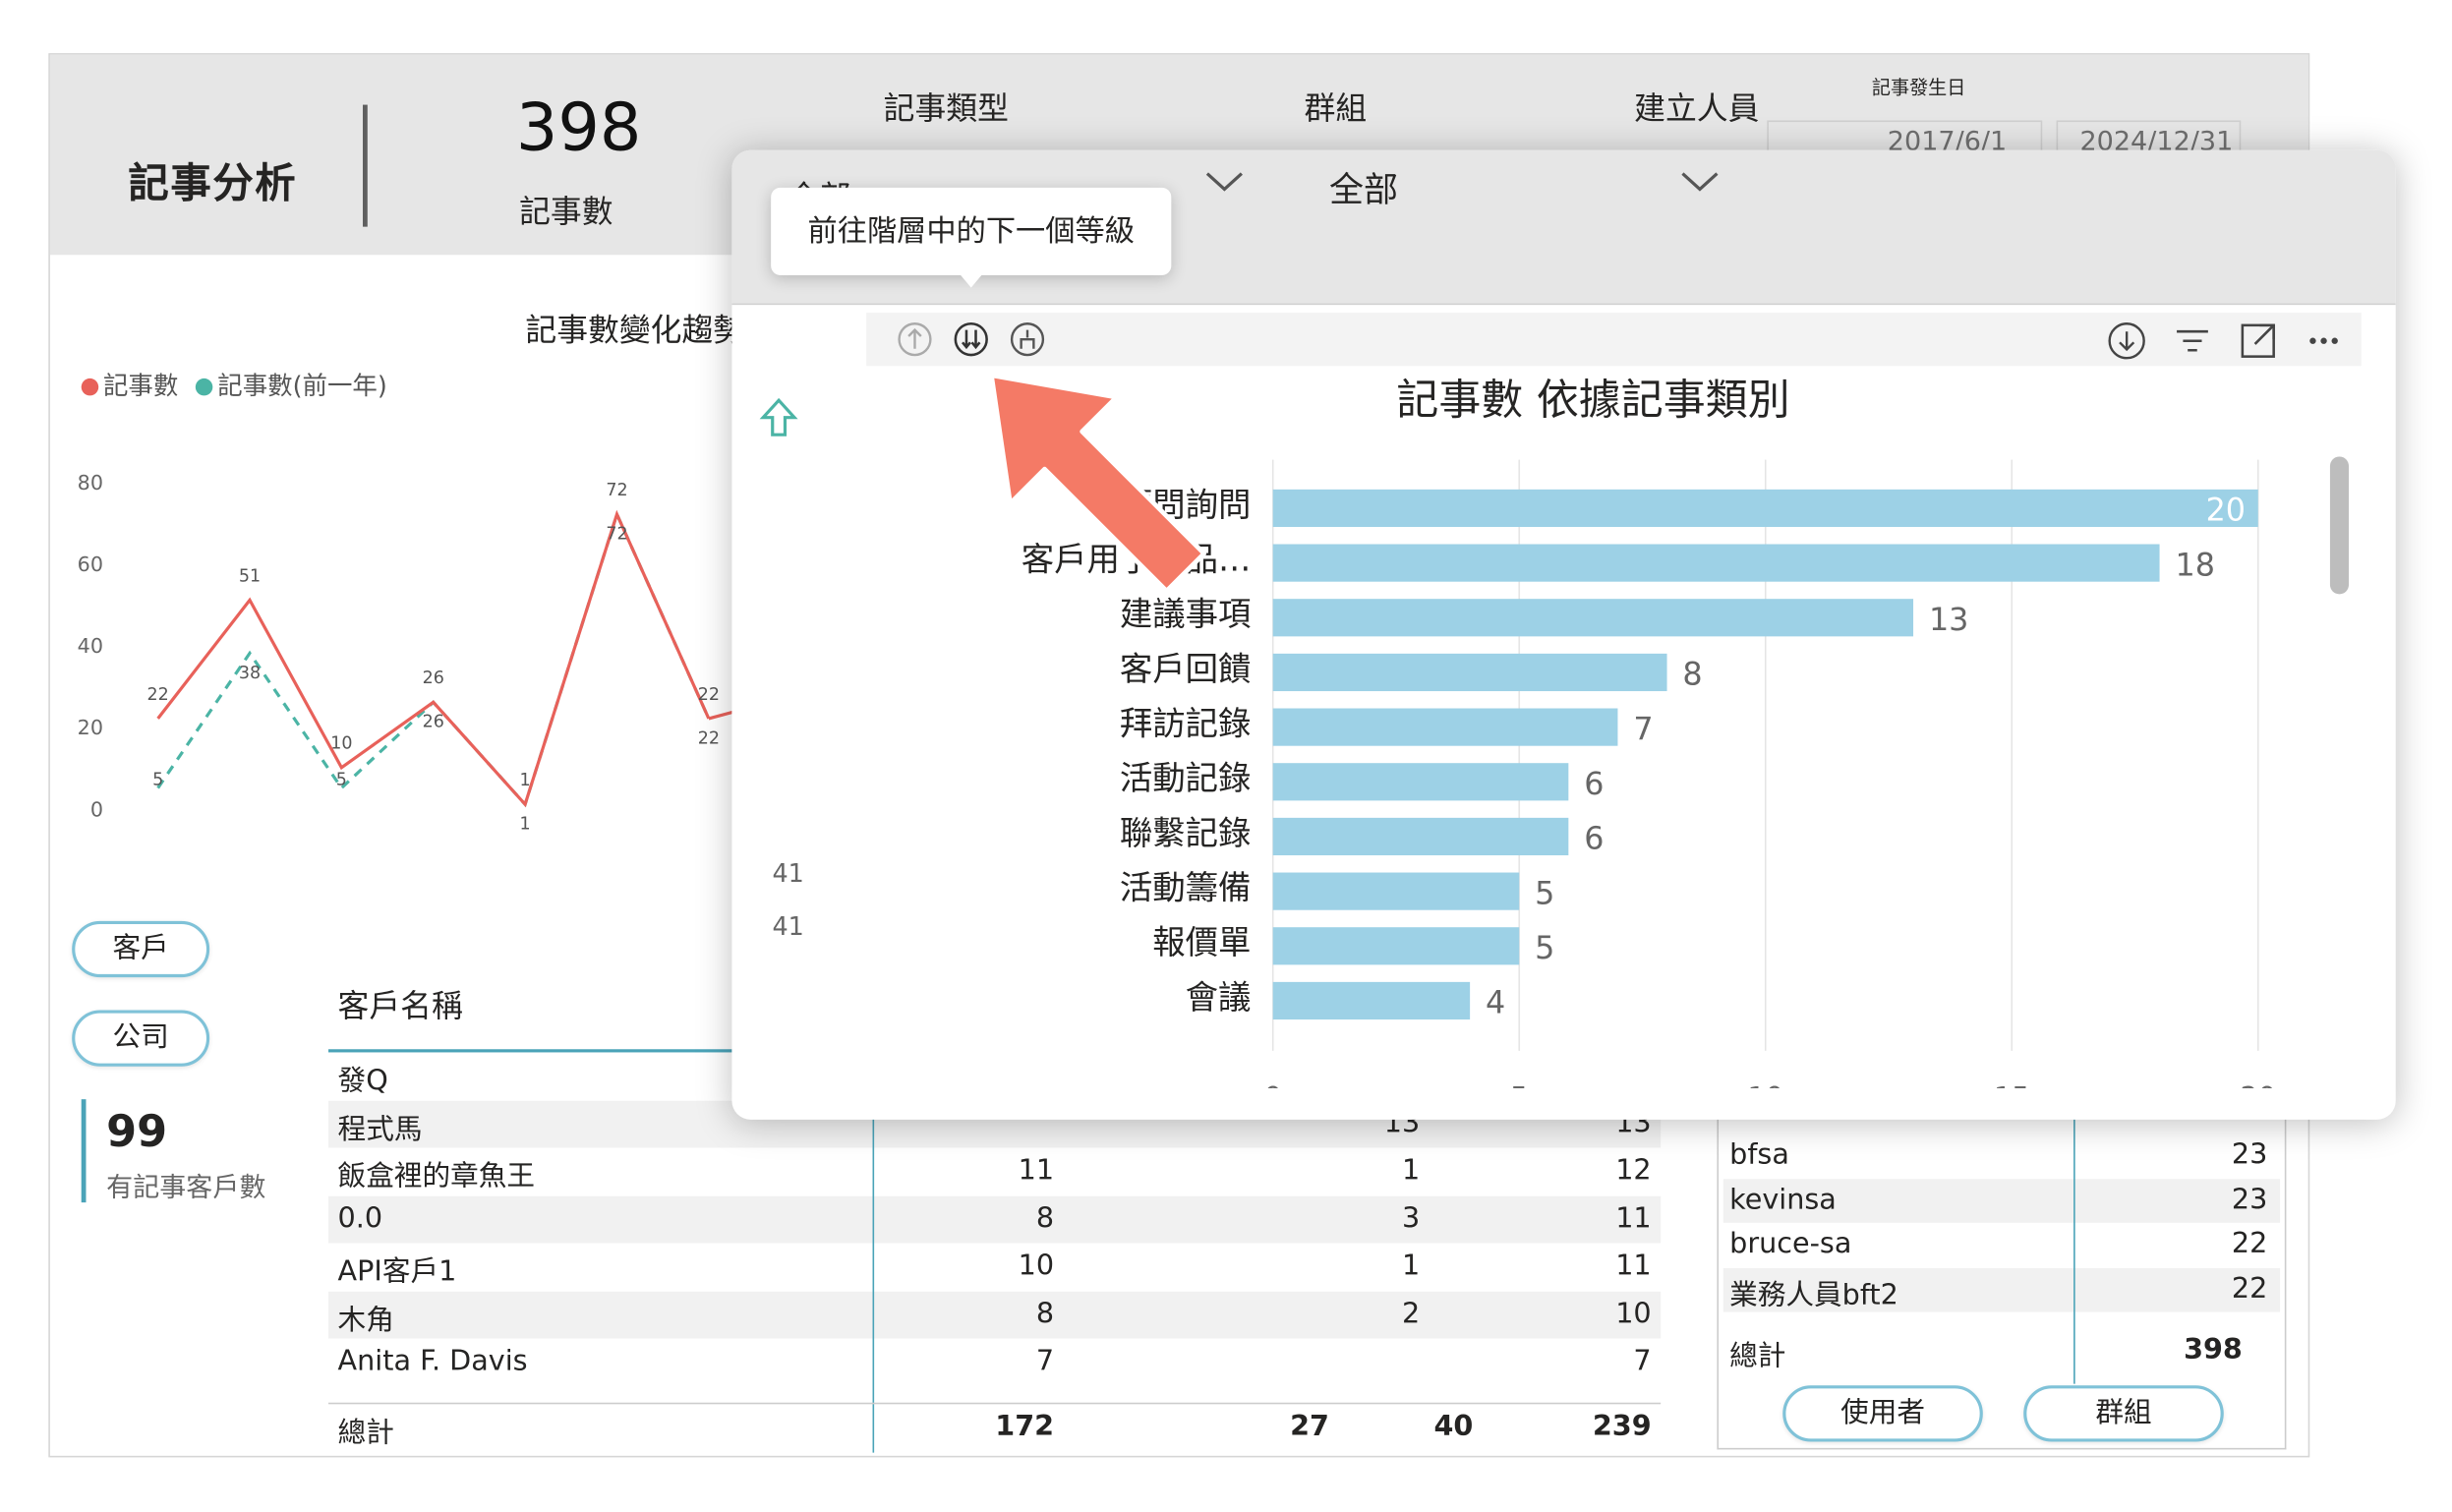 The height and width of the screenshot is (1512, 2452). I want to click on y-tick-label: 0, so click(96, 809).